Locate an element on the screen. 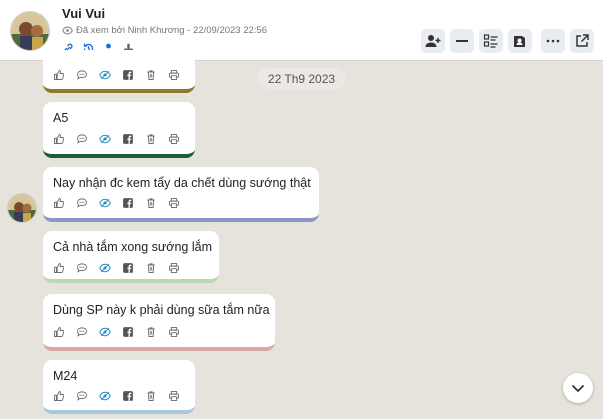 This screenshot has width=603, height=419. date-separator: 22 Th9 2023 is located at coordinates (301, 78).